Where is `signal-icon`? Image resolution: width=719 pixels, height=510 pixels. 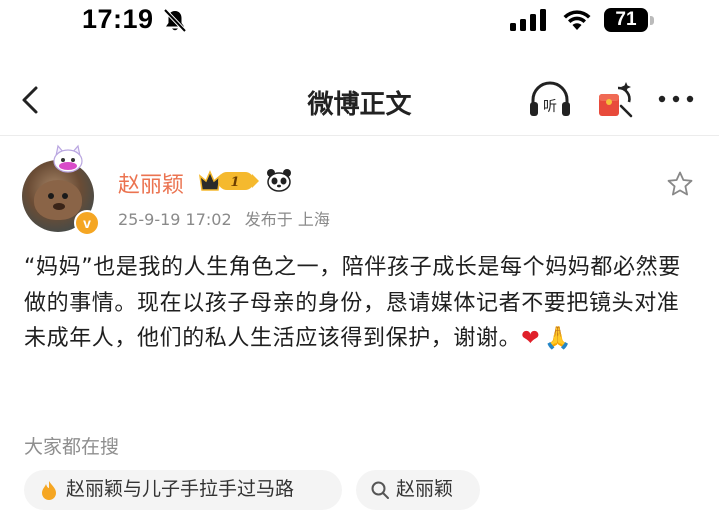 signal-icon is located at coordinates (528, 20).